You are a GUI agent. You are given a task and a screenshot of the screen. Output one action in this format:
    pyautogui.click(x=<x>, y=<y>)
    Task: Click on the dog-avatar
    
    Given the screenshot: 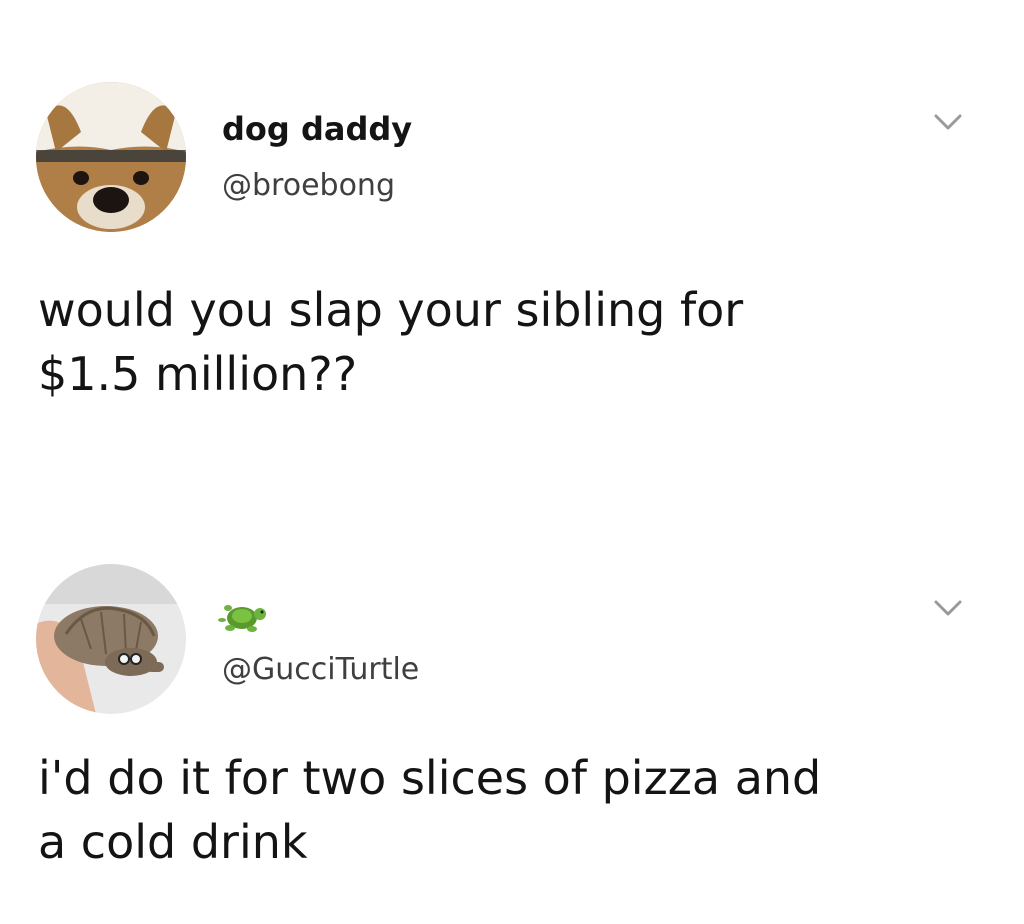 What is the action you would take?
    pyautogui.click(x=111, y=157)
    